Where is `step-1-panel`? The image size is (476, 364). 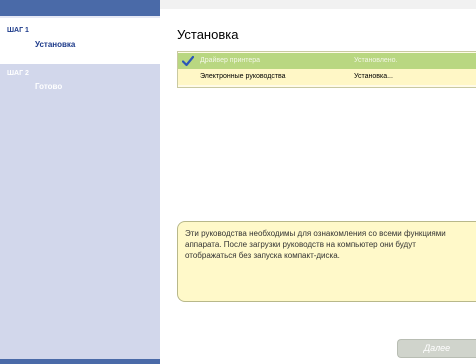 step-1-panel is located at coordinates (80, 41).